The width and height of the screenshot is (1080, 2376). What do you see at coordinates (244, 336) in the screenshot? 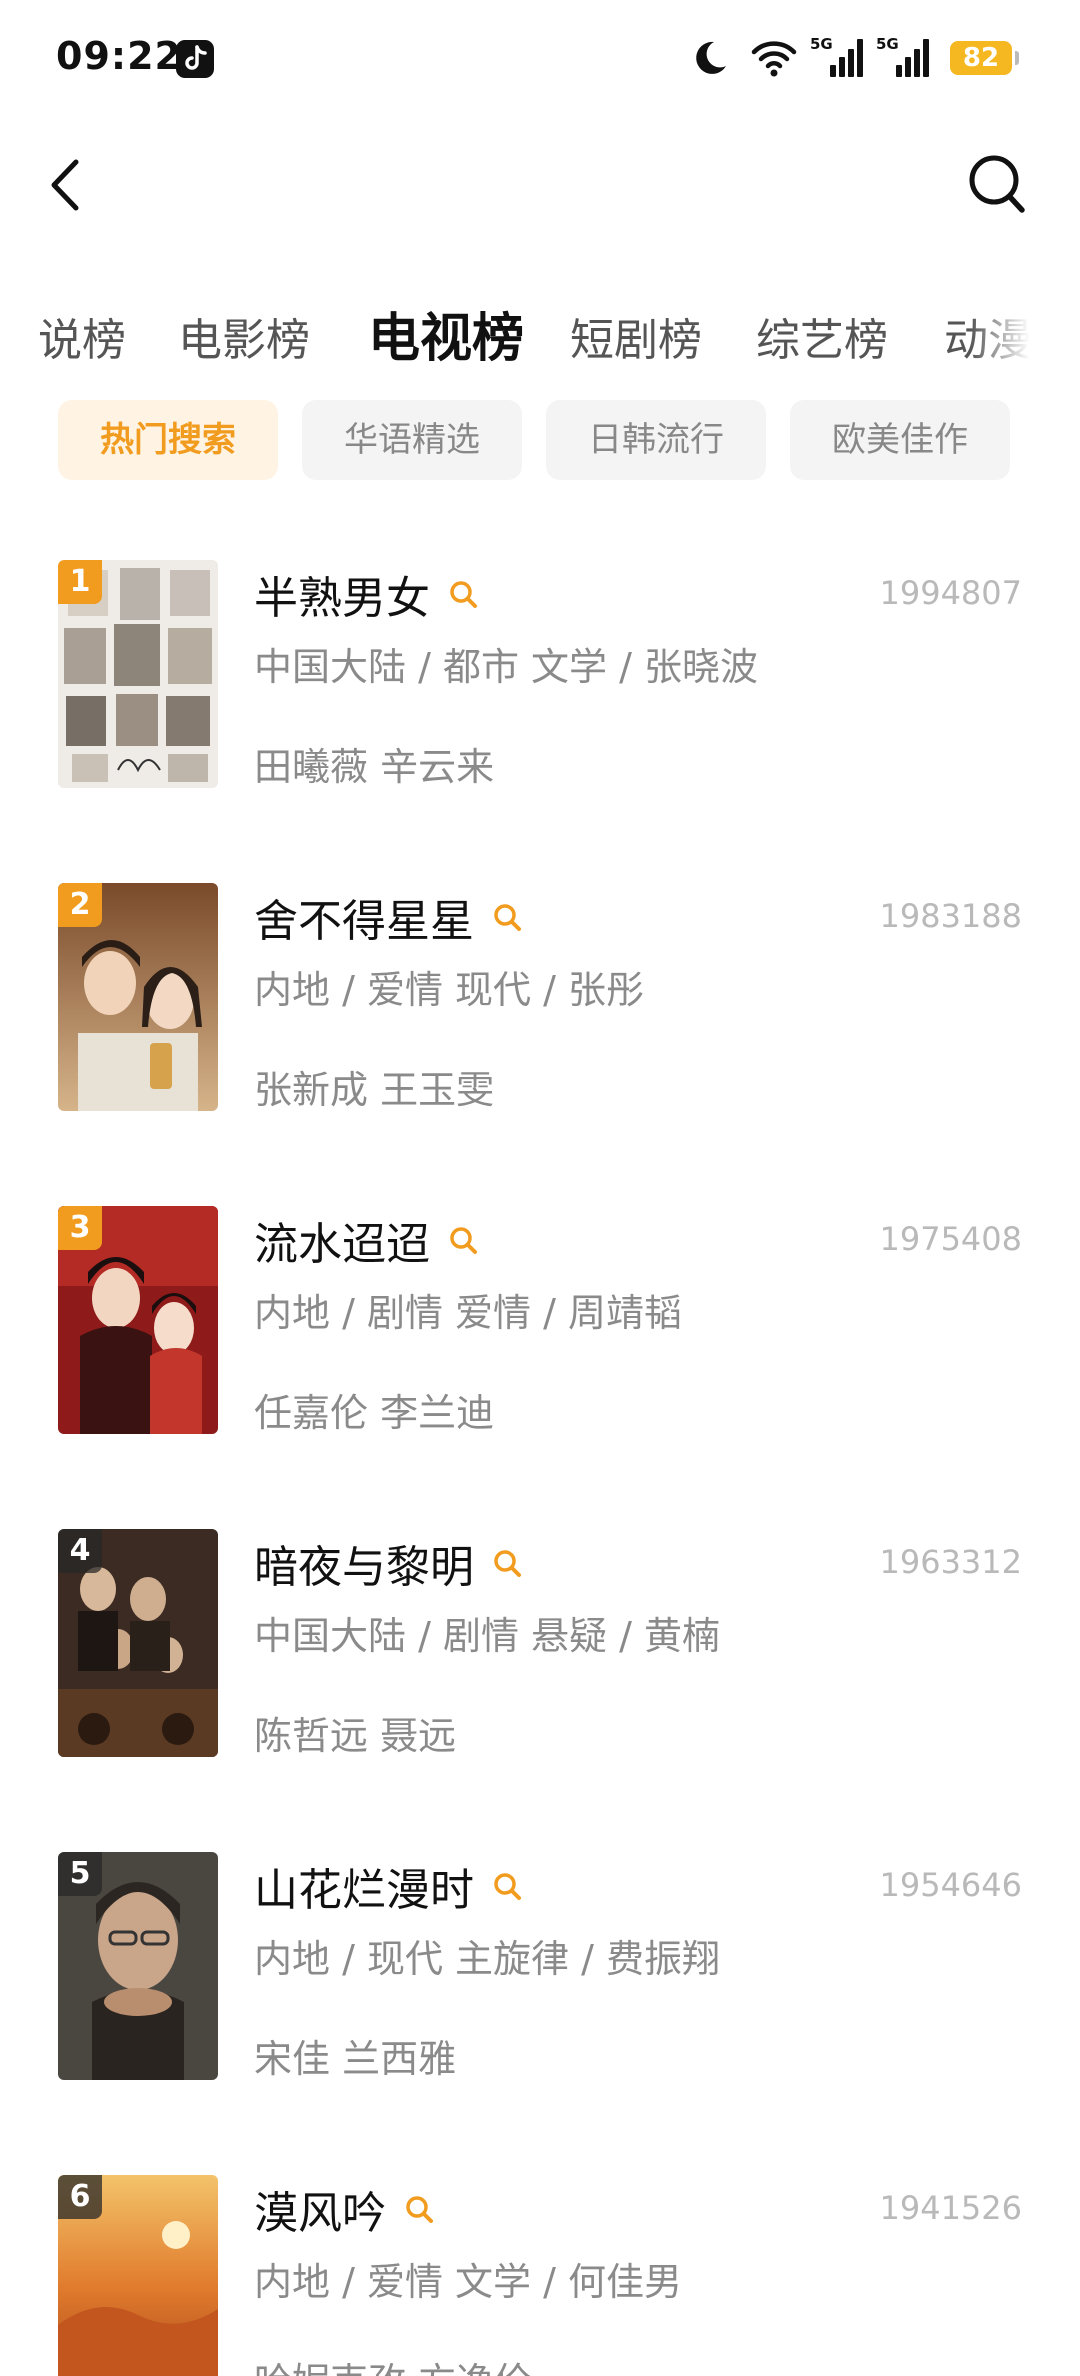
I see `tab-movie: 电影榜` at bounding box center [244, 336].